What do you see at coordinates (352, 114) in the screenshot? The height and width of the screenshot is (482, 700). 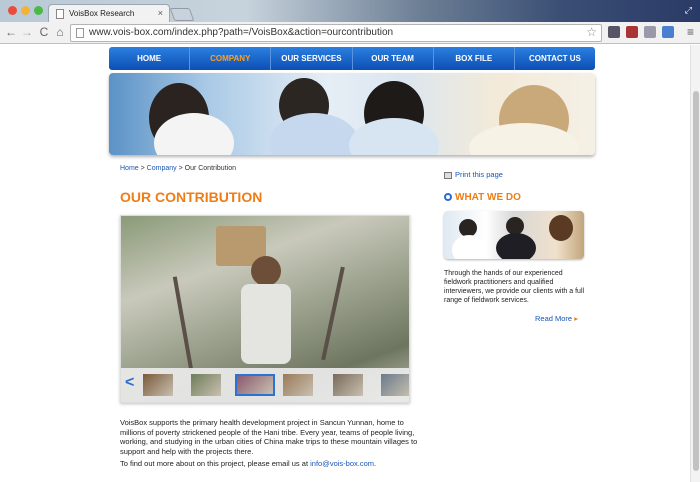 I see `banner-image` at bounding box center [352, 114].